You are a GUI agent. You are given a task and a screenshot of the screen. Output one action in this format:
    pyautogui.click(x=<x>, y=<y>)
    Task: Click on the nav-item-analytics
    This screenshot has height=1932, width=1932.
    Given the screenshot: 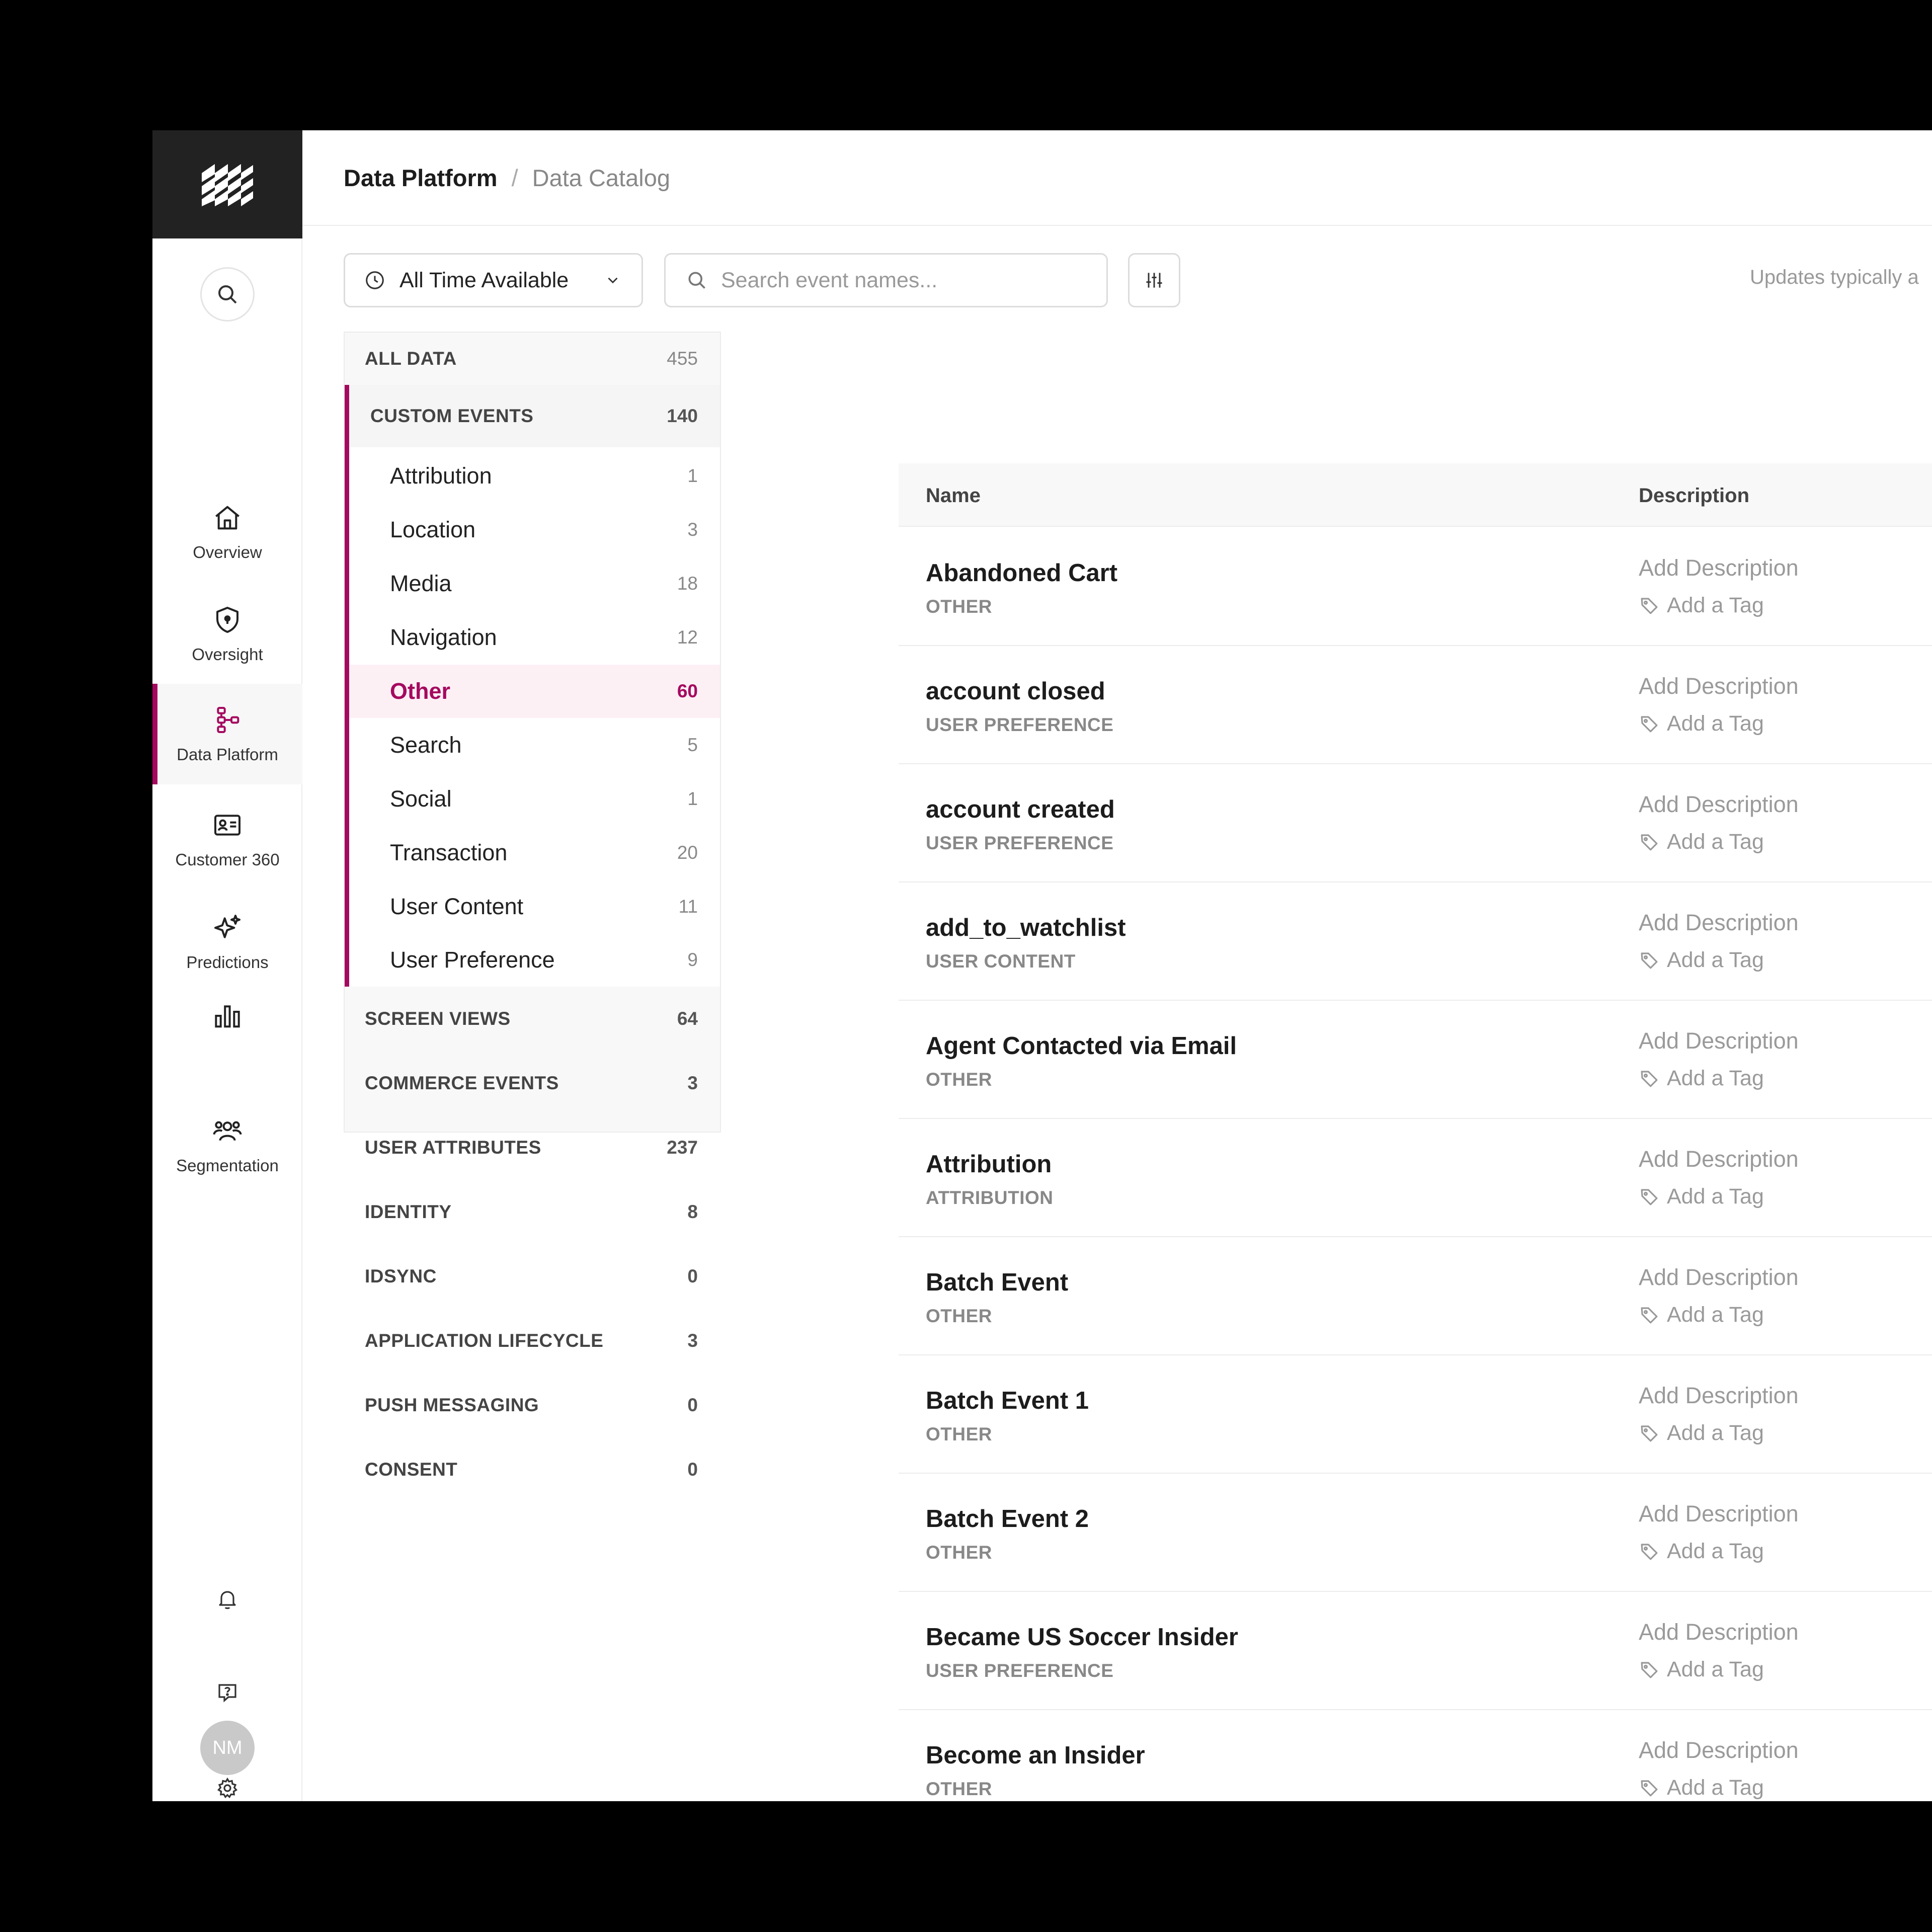 What is the action you would take?
    pyautogui.click(x=227, y=1016)
    